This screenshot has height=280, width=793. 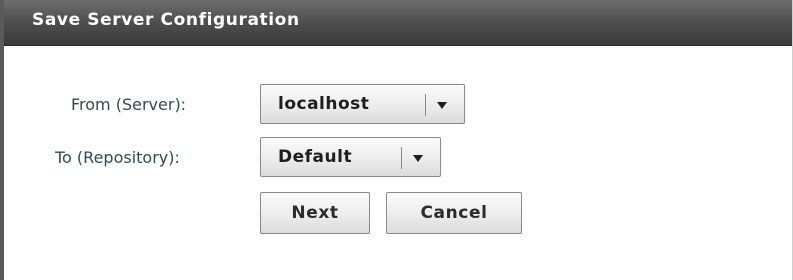 What do you see at coordinates (117, 157) in the screenshot?
I see `to-repository-label: To (Repository):` at bounding box center [117, 157].